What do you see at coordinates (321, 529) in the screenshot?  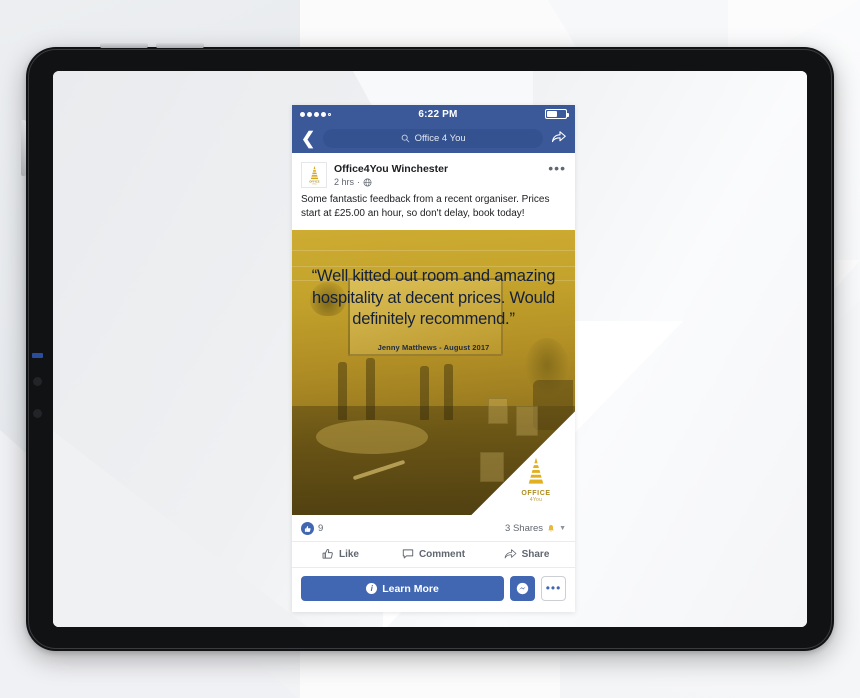 I see `like-count: 9` at bounding box center [321, 529].